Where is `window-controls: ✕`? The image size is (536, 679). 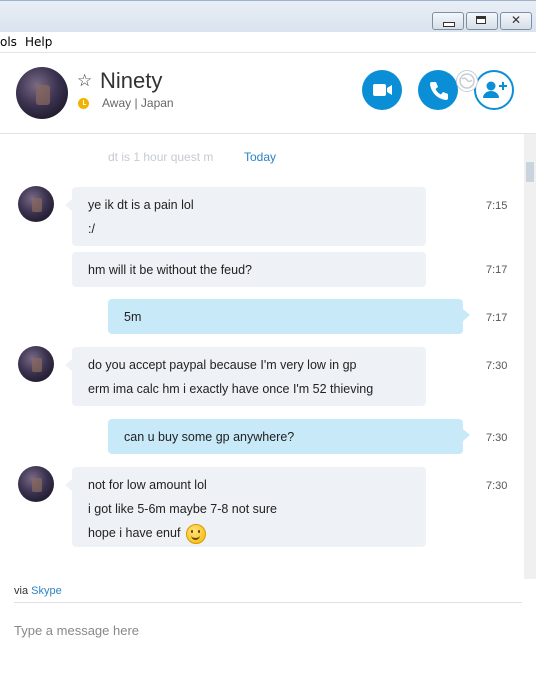
window-controls: ✕ is located at coordinates (482, 21).